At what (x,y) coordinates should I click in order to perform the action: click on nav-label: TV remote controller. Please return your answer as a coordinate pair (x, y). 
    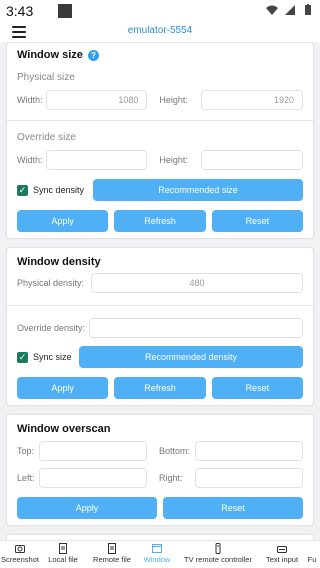
    Looking at the image, I should click on (218, 559).